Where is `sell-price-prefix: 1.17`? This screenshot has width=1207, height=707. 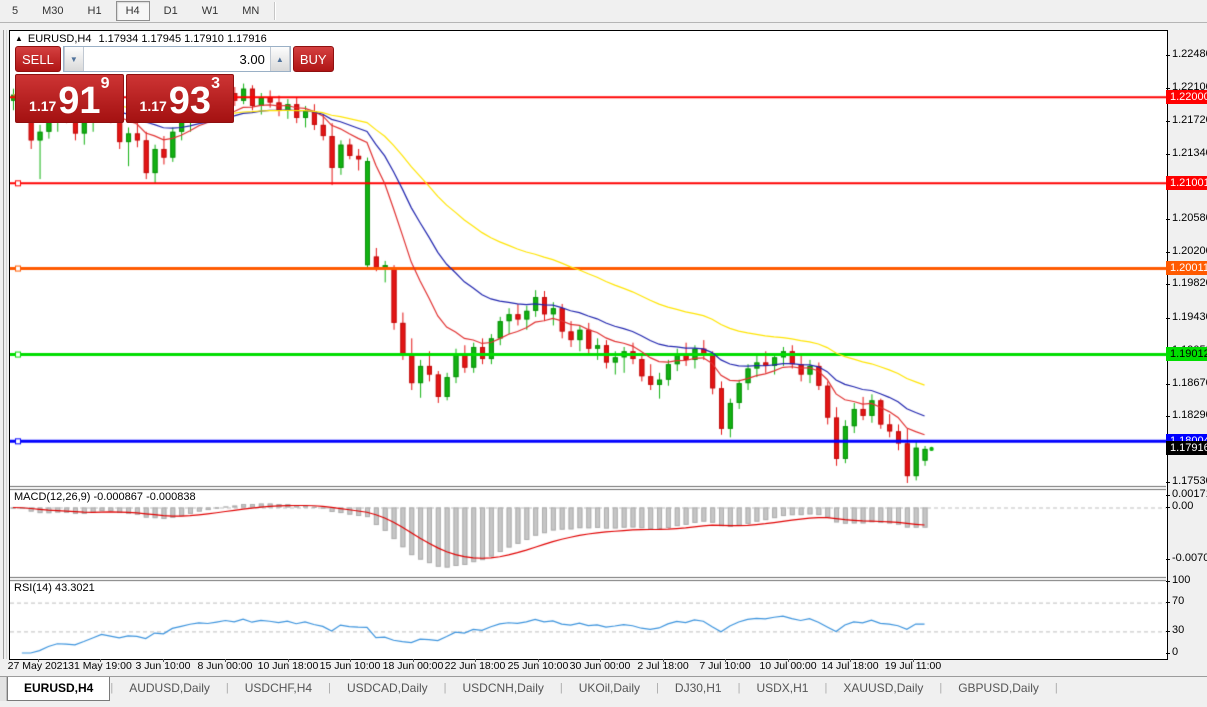 sell-price-prefix: 1.17 is located at coordinates (43, 106).